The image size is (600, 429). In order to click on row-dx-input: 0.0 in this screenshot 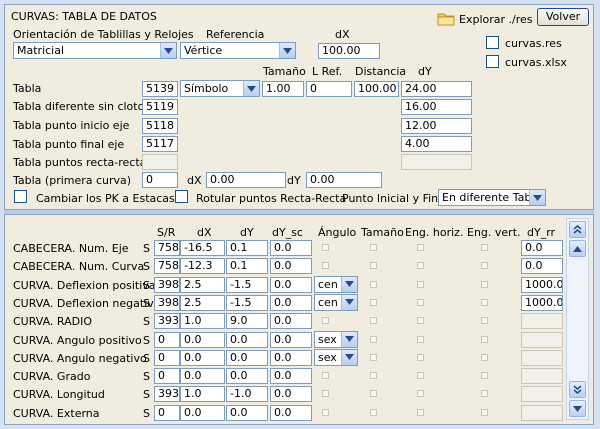, I will do `click(202, 339)`.